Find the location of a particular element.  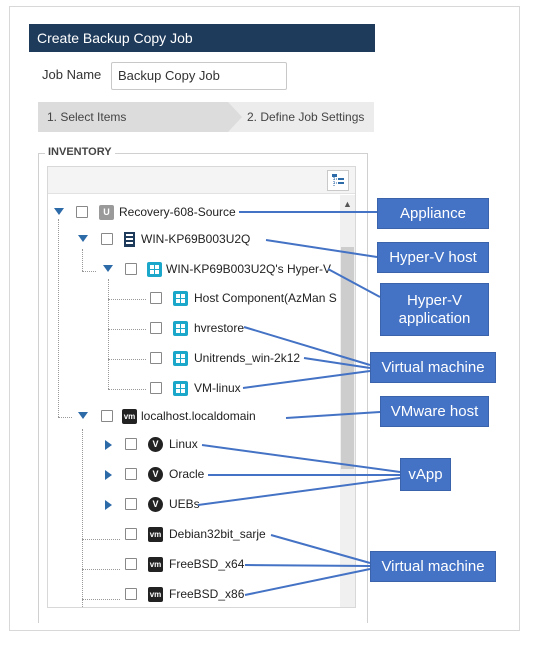

wizard-steps: 1. Select Items 2. Define Job Settings is located at coordinates (206, 117).